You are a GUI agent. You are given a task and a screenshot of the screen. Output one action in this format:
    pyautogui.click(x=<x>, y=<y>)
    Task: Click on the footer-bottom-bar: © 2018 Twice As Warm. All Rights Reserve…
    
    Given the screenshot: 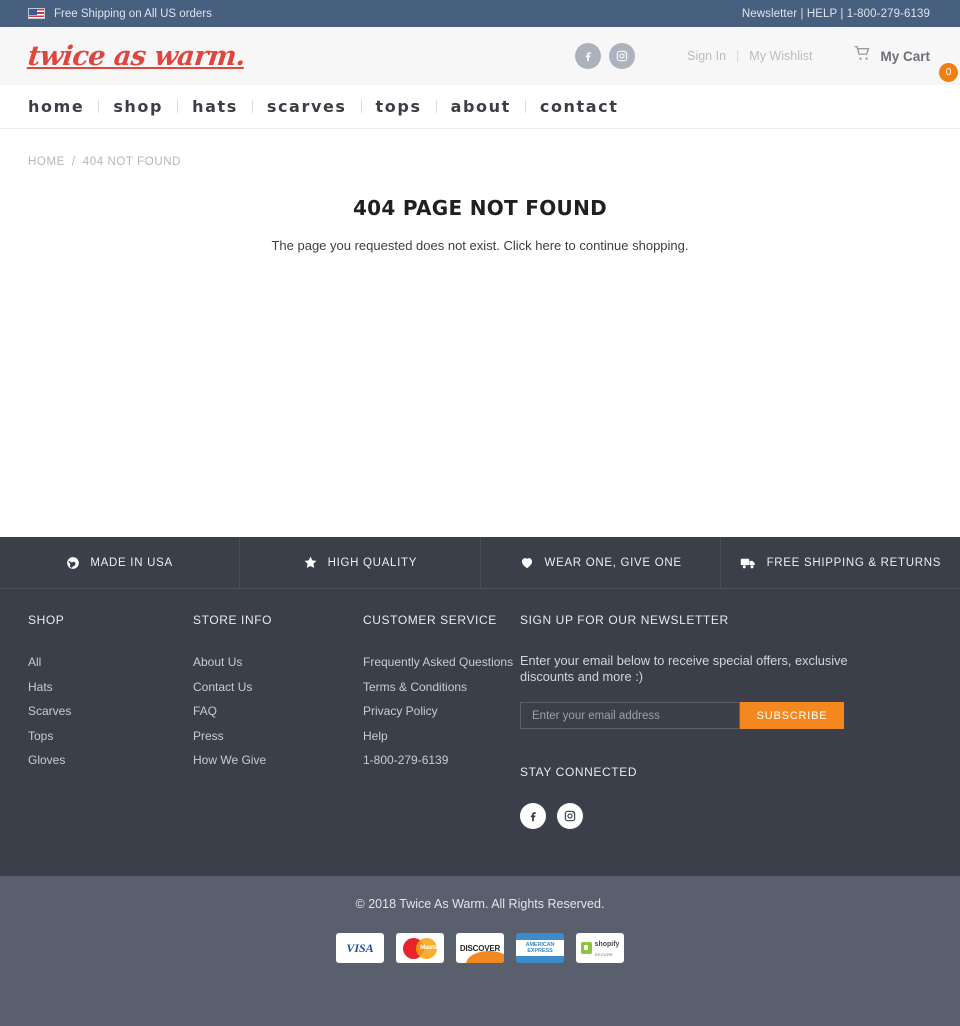 What is the action you would take?
    pyautogui.click(x=480, y=951)
    